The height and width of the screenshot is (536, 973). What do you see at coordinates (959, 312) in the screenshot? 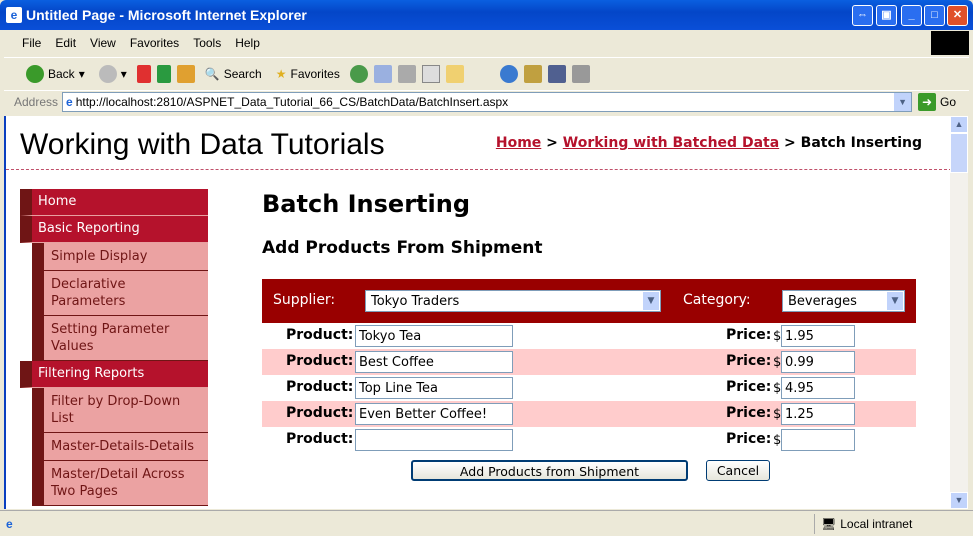
I see `vertical-scrollbar: ▲ ▼` at bounding box center [959, 312].